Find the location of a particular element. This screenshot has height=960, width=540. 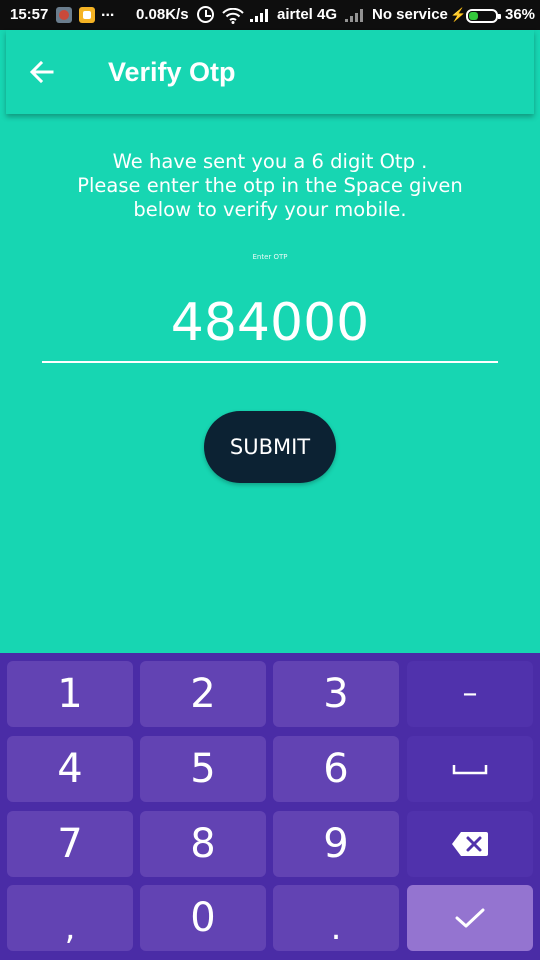

key-4: 4 is located at coordinates (70, 769).